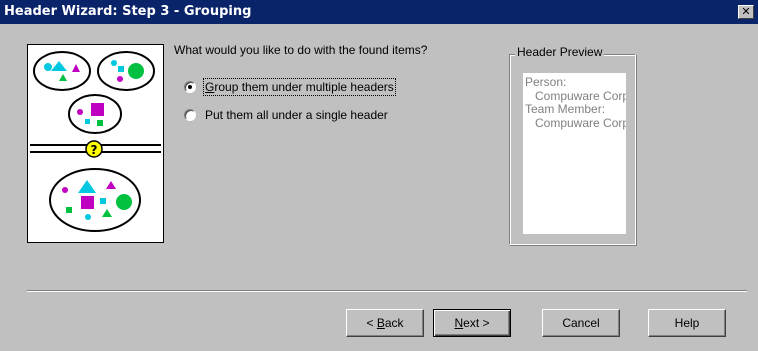  I want to click on back-button: < Back, so click(385, 323).